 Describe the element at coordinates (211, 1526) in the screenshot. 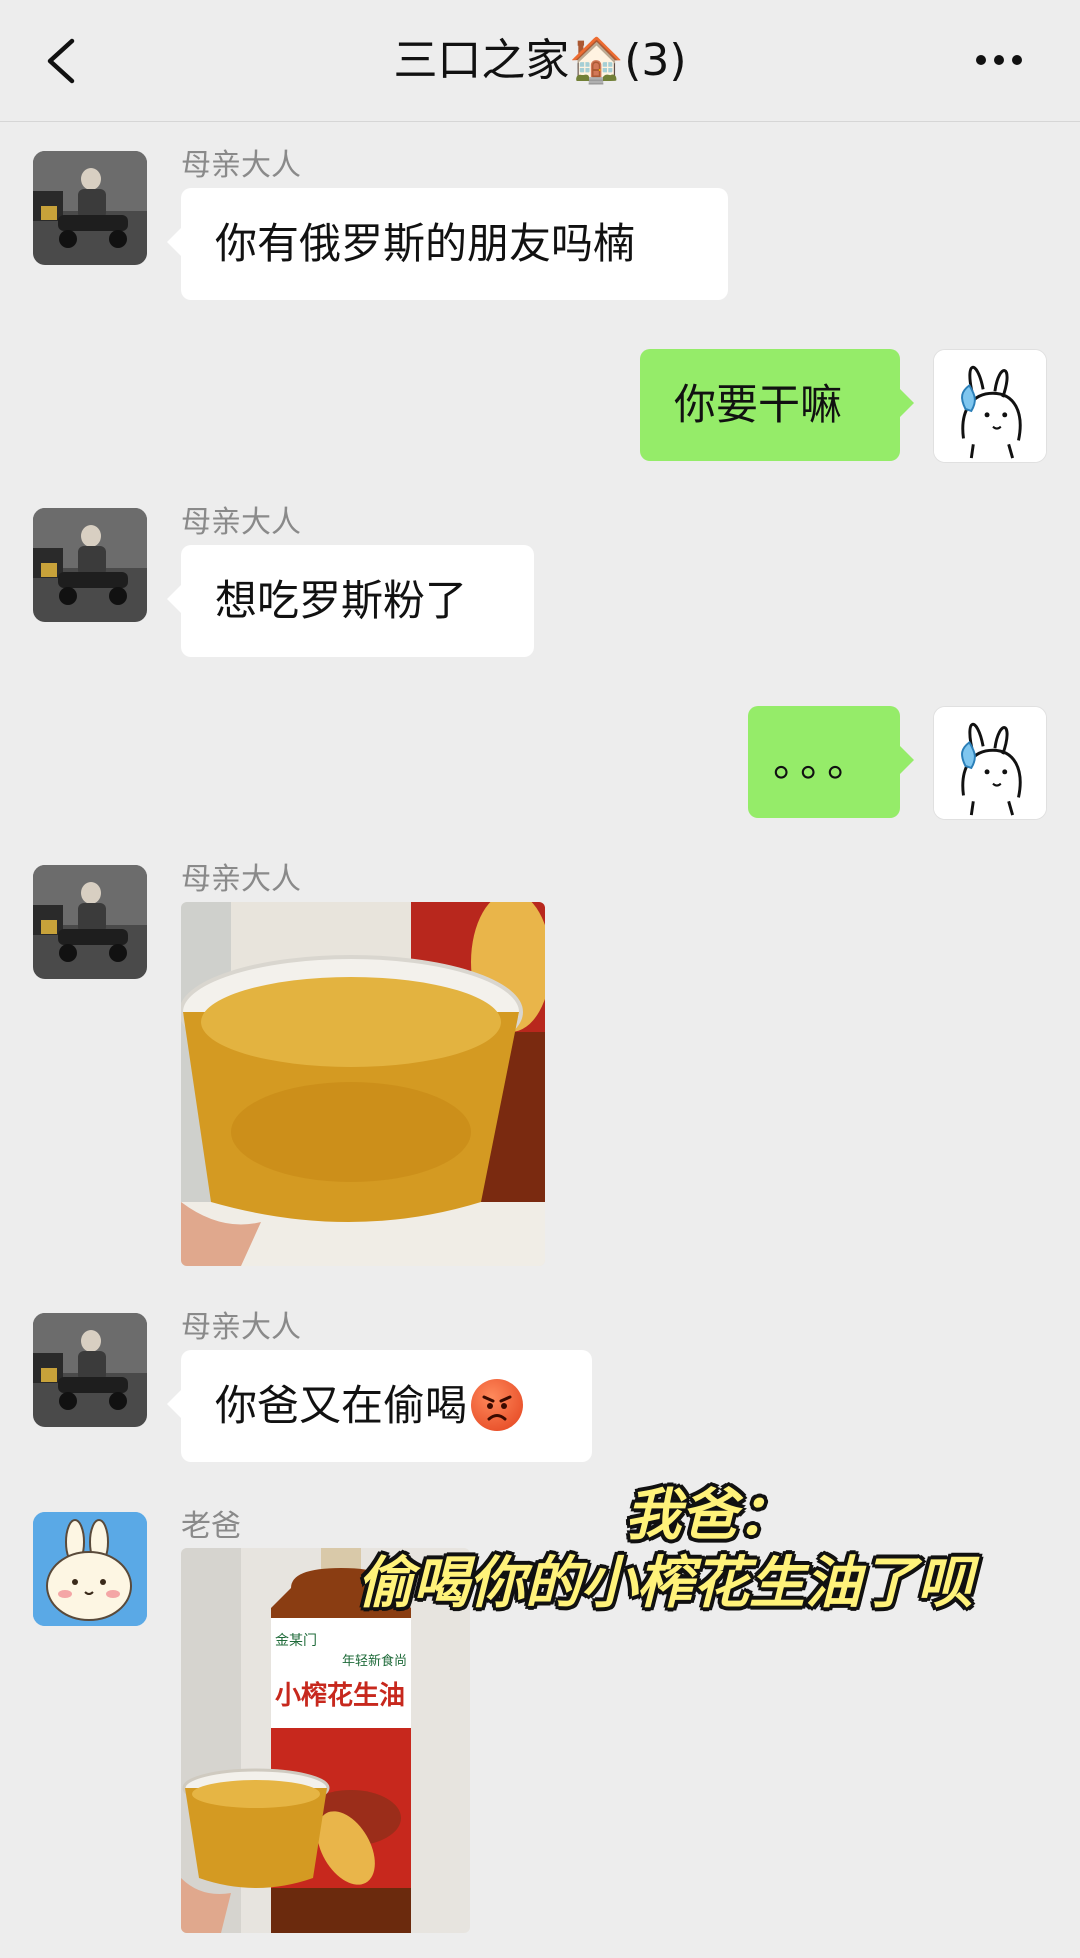

I see `sender-name: 老爸` at that location.